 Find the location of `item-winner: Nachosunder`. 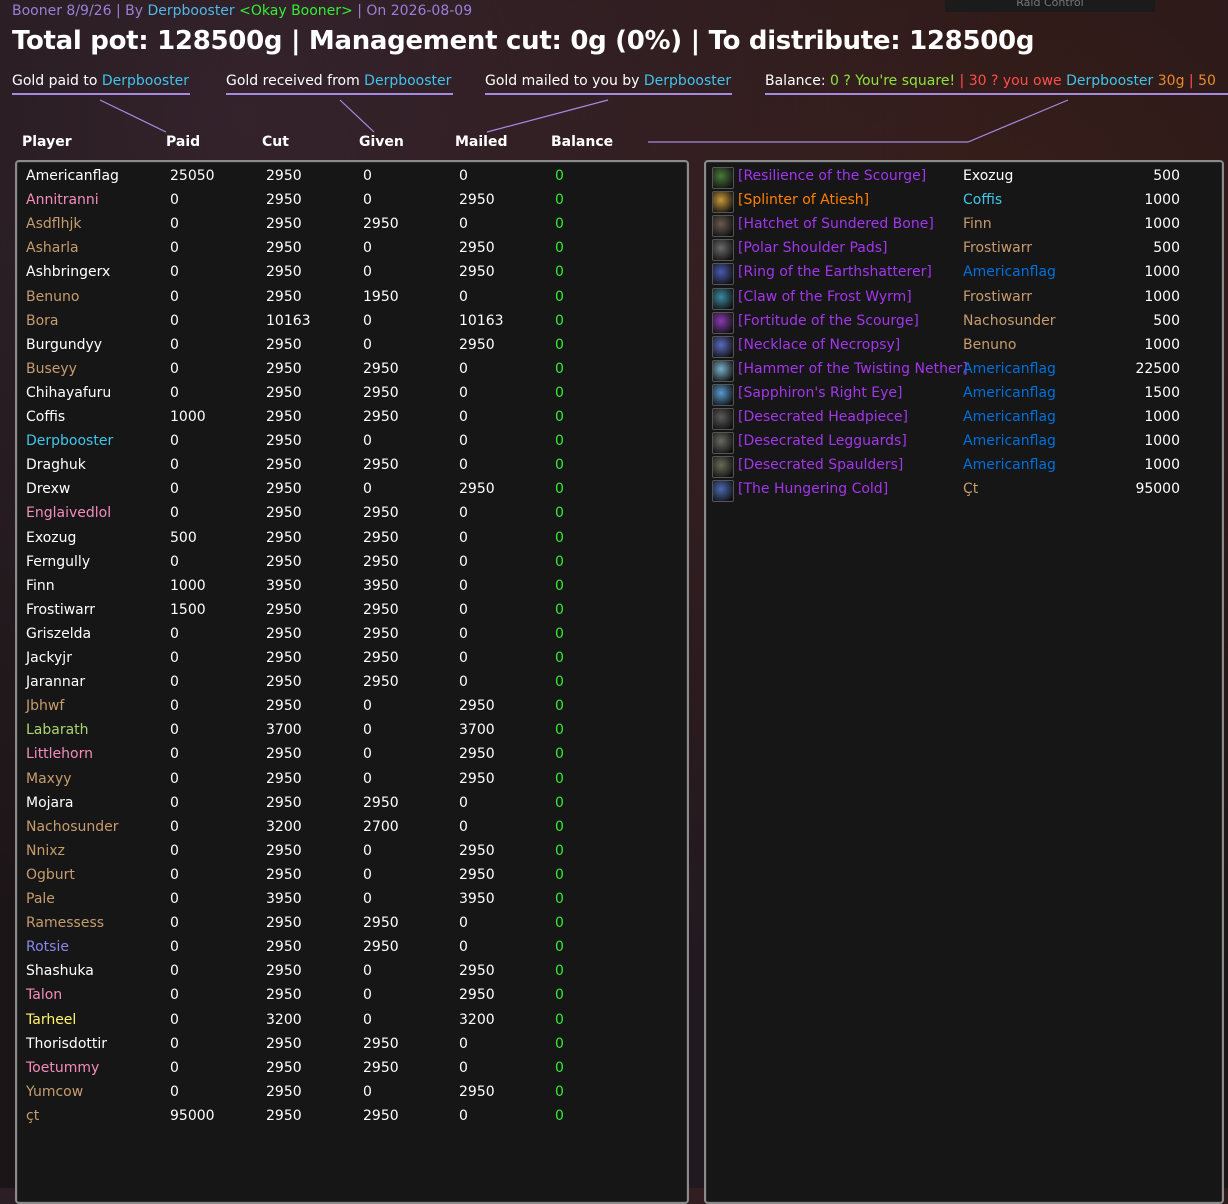

item-winner: Nachosunder is located at coordinates (1009, 321).